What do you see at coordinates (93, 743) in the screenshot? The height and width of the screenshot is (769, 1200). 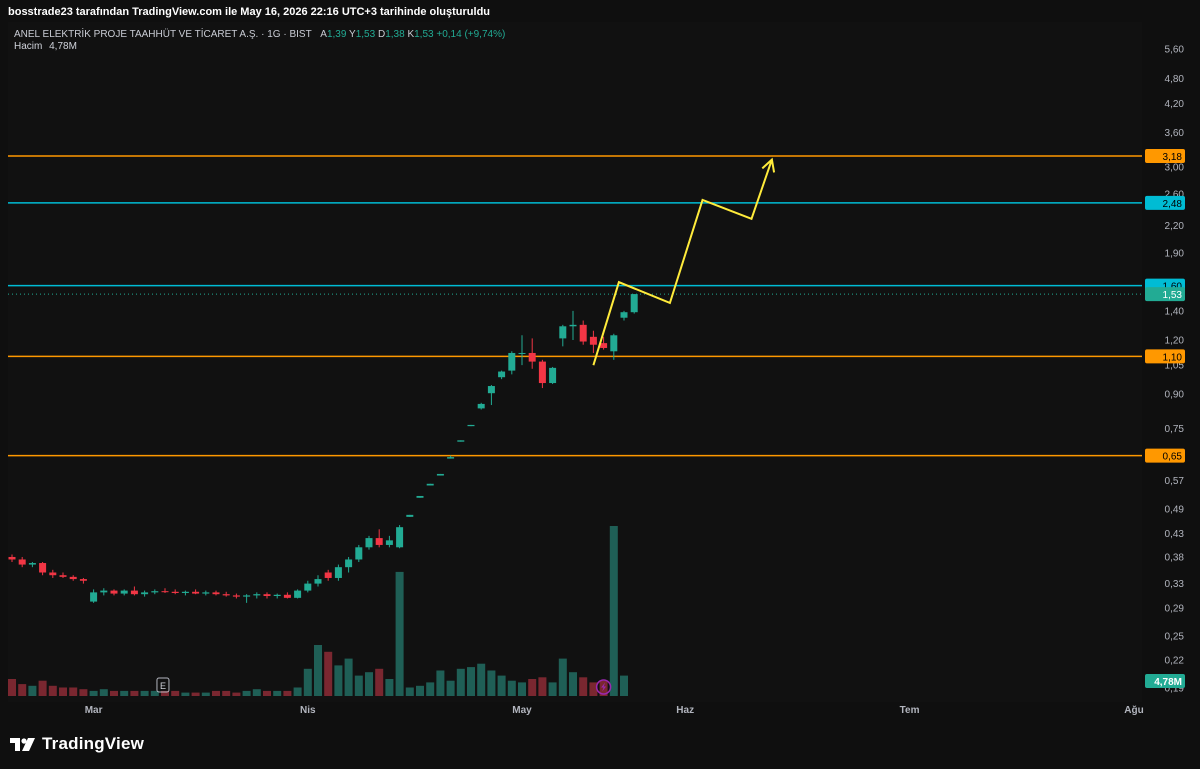 I see `tradingview-wordmark: TradingView` at bounding box center [93, 743].